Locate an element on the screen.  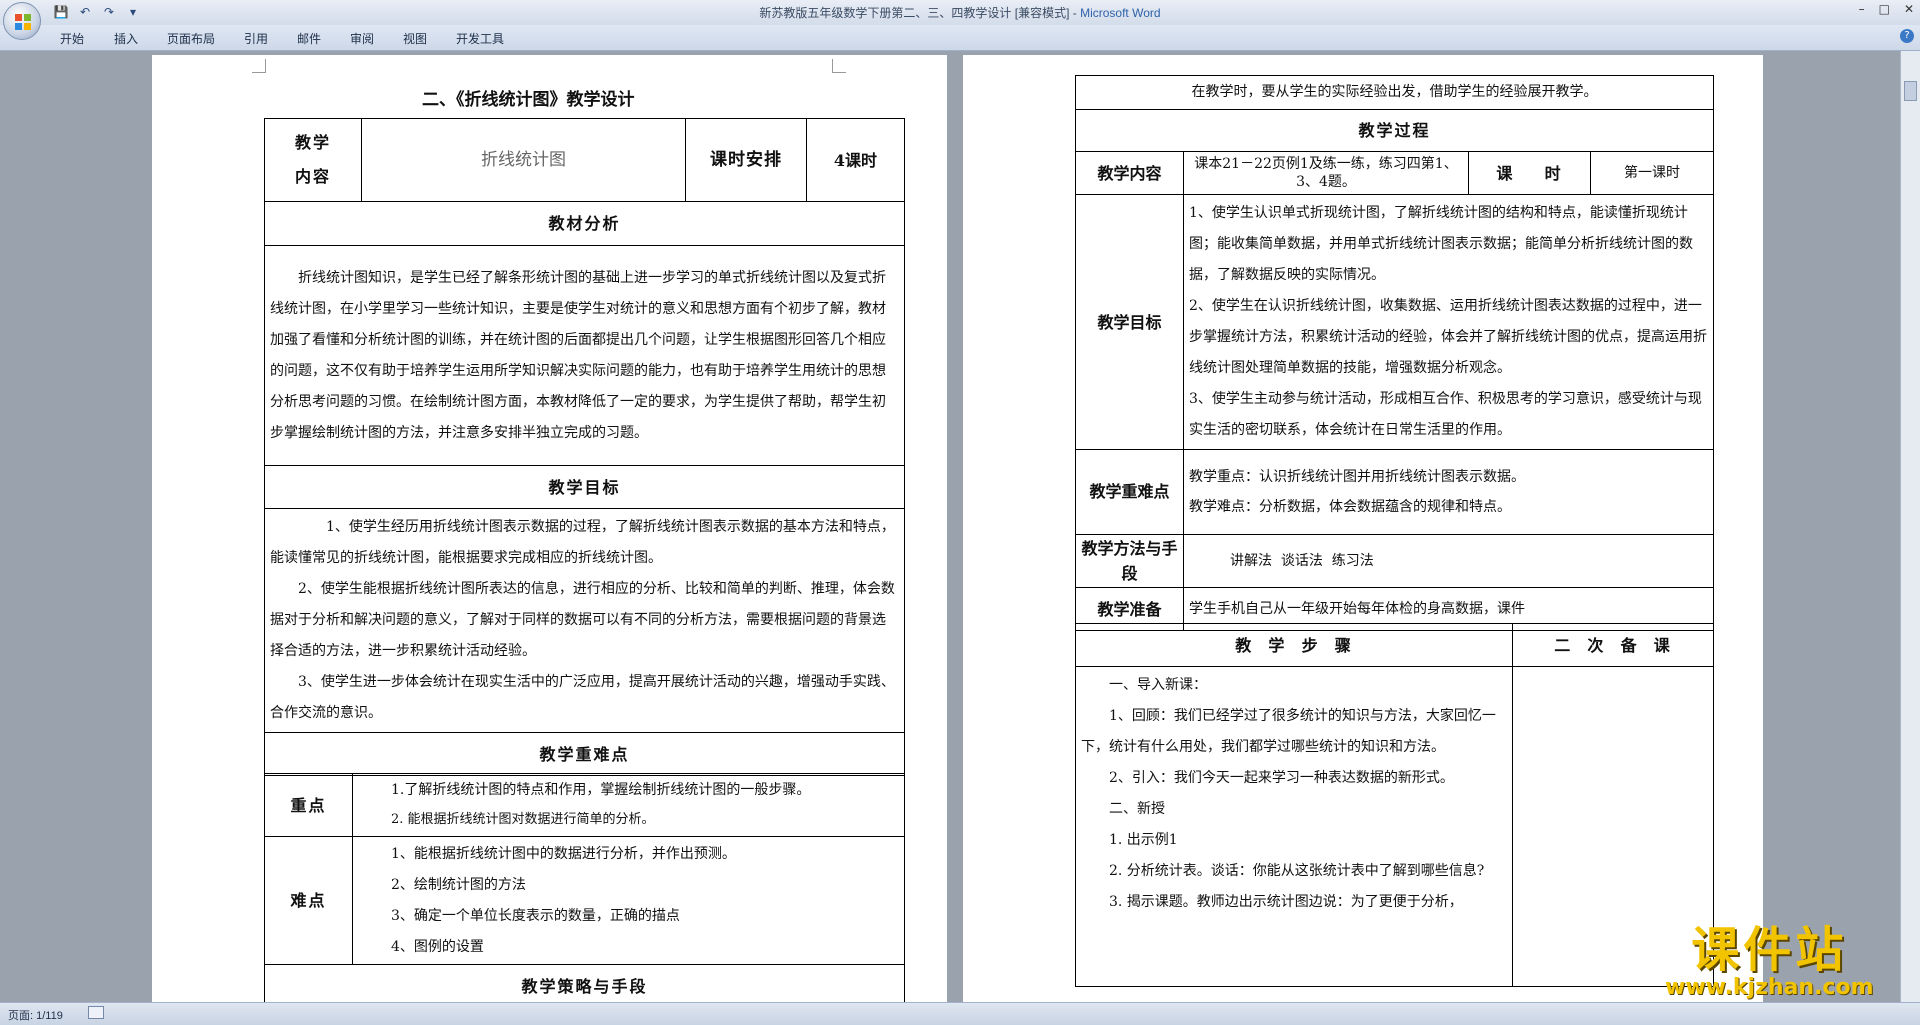
tab-home: 开始 is located at coordinates (72, 38).